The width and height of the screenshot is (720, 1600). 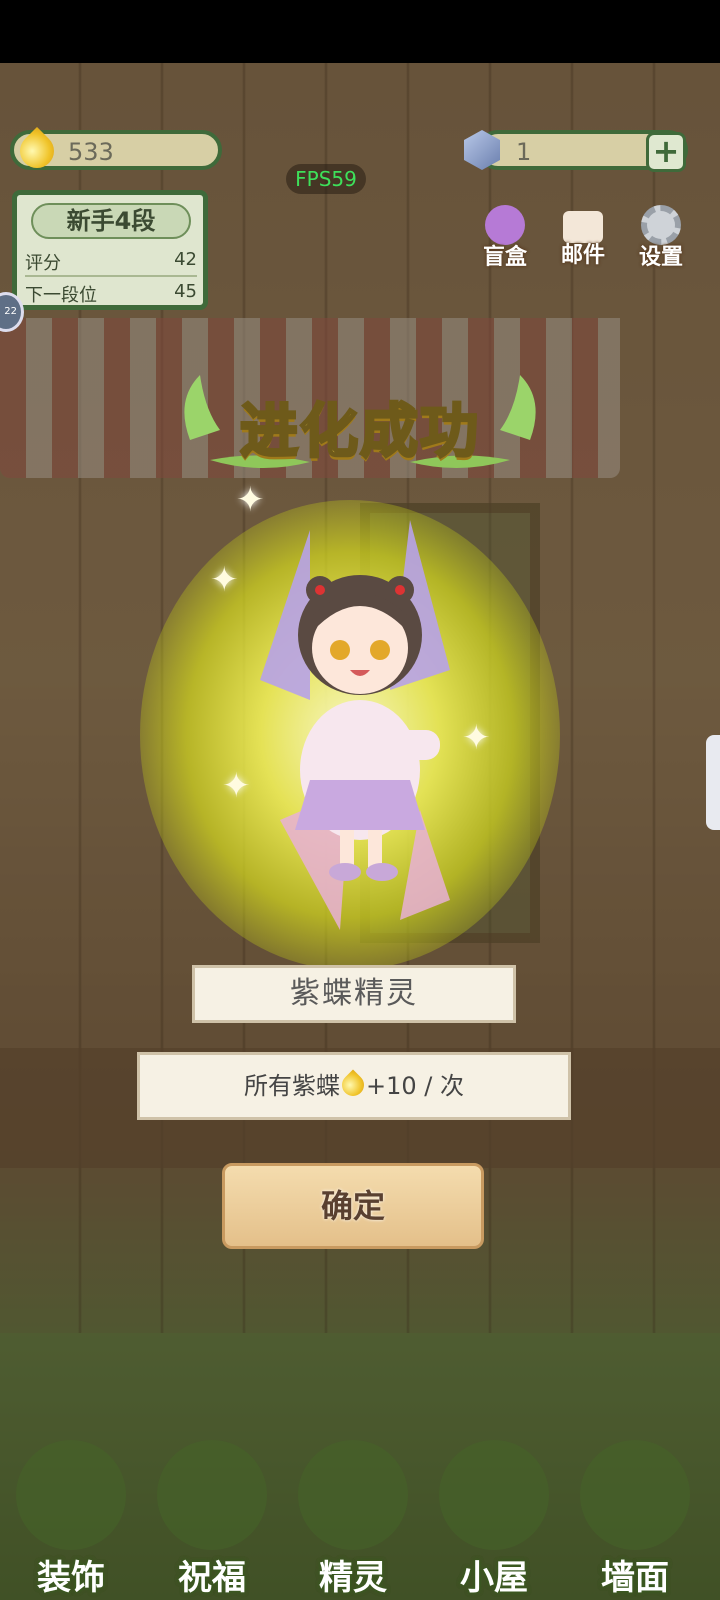 I want to click on gem-counter: 1 +, so click(x=576, y=151).